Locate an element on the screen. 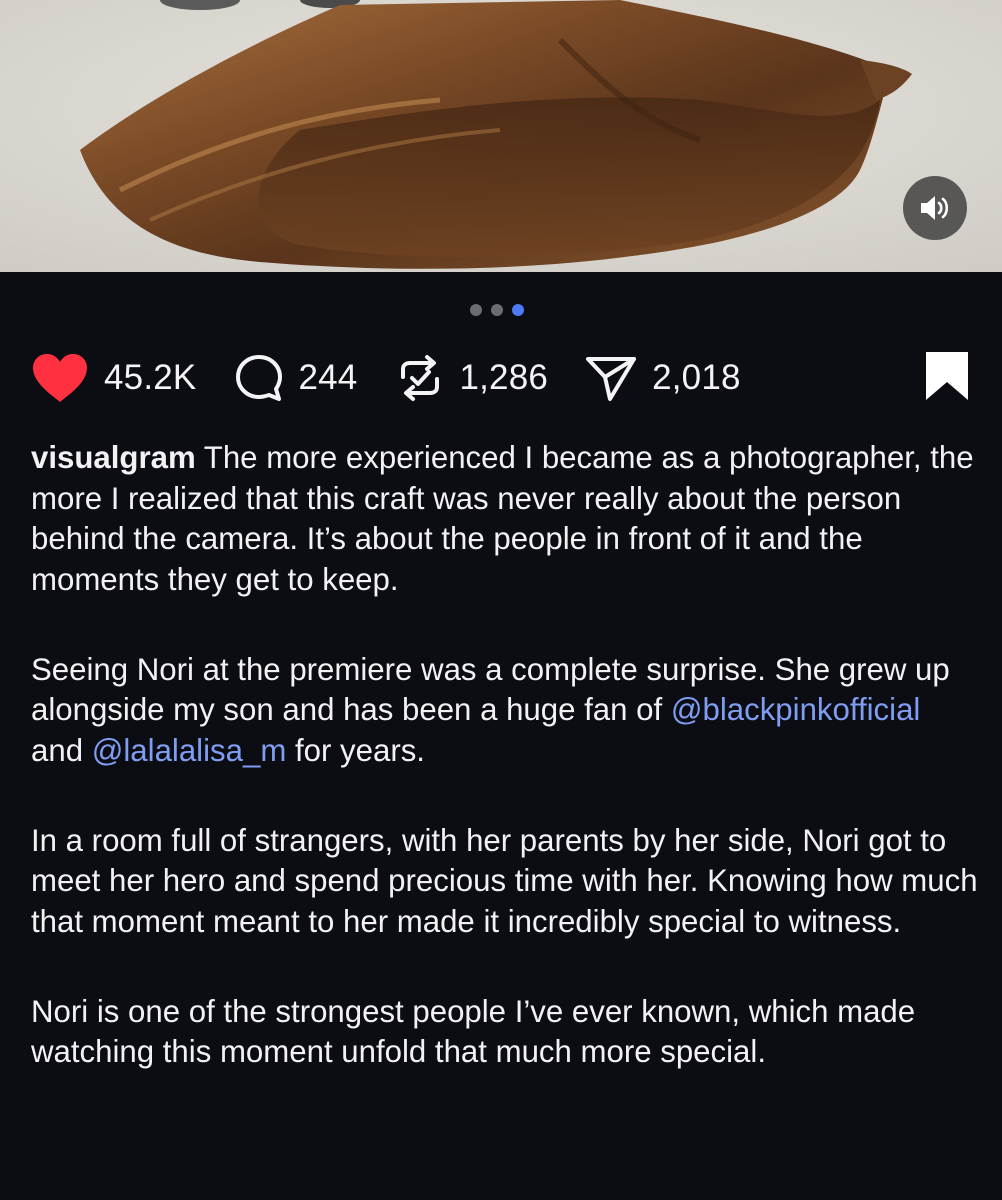 The image size is (1002, 1200). save-button is located at coordinates (947, 378).